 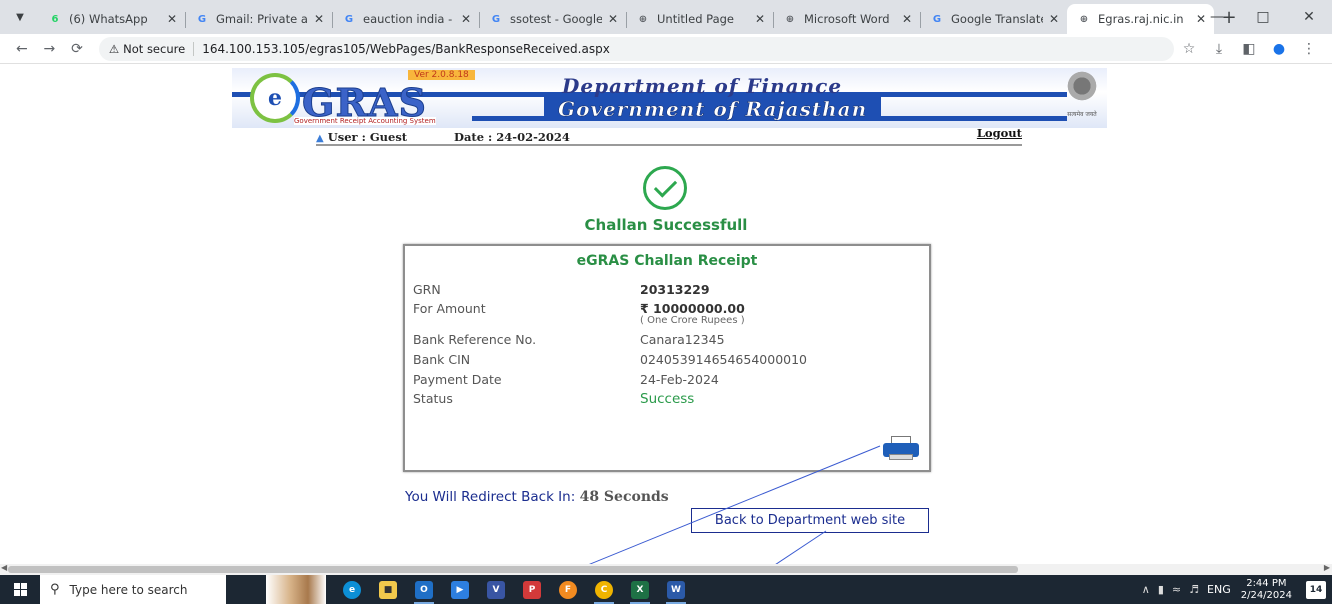 What do you see at coordinates (692, 320) in the screenshot?
I see `amount-in-words: ( One Crore Rupees )` at bounding box center [692, 320].